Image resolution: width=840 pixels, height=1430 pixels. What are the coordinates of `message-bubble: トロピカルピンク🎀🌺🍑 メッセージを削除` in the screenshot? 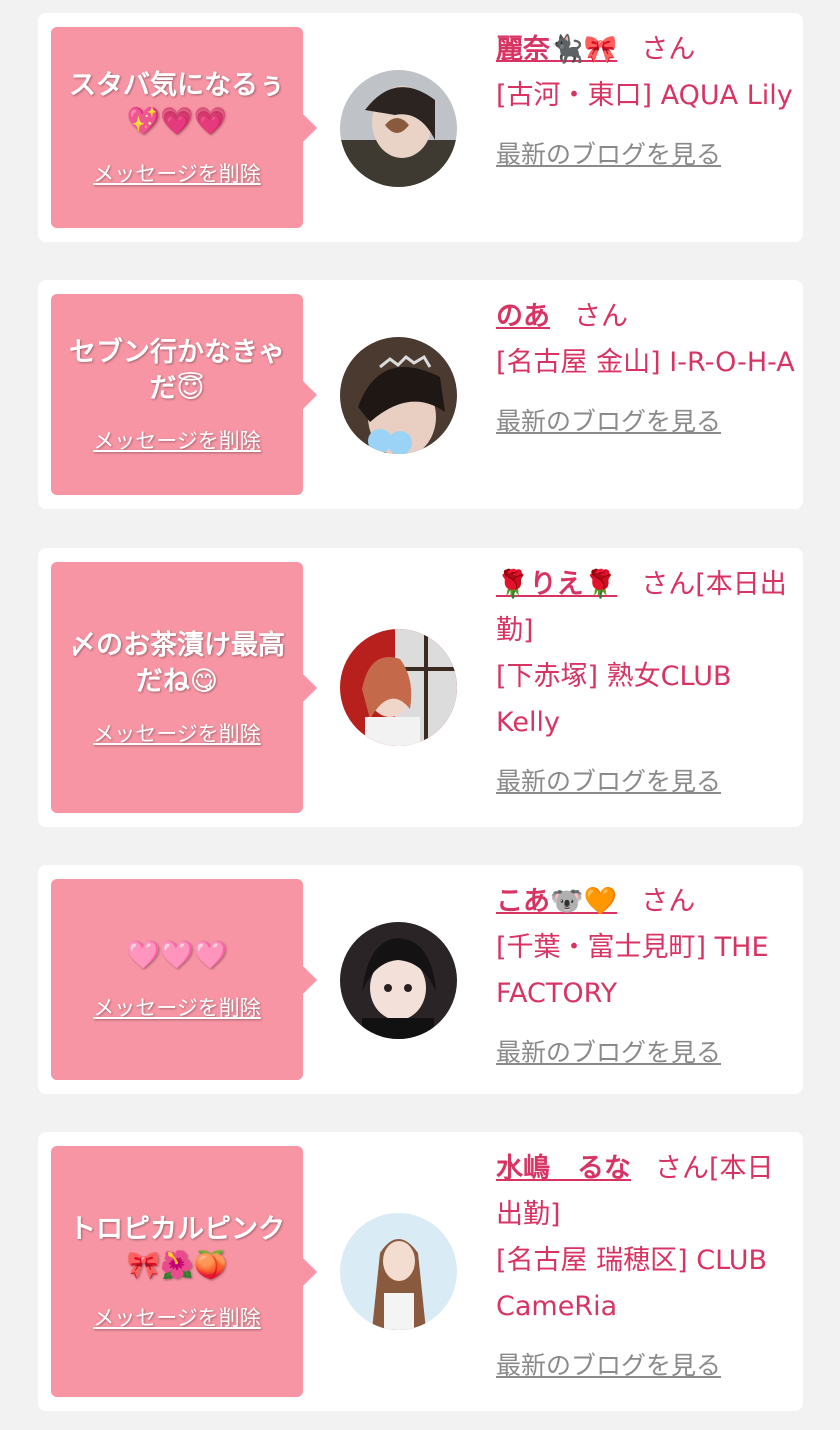 It's located at (184, 1271).